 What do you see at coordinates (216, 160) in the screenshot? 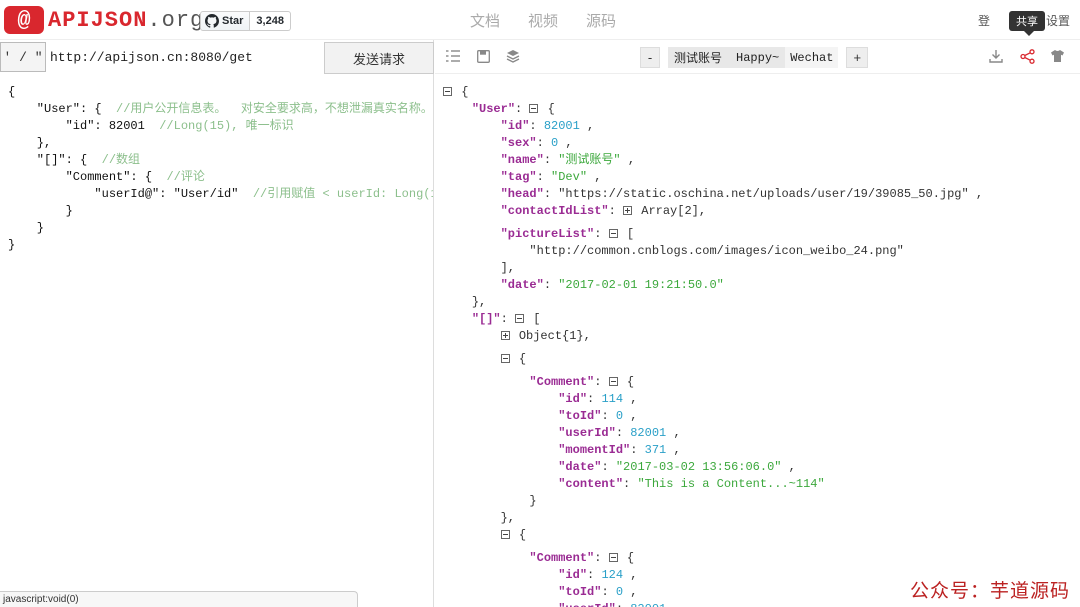
I see `request-body-line: "[]": { //数组` at bounding box center [216, 160].